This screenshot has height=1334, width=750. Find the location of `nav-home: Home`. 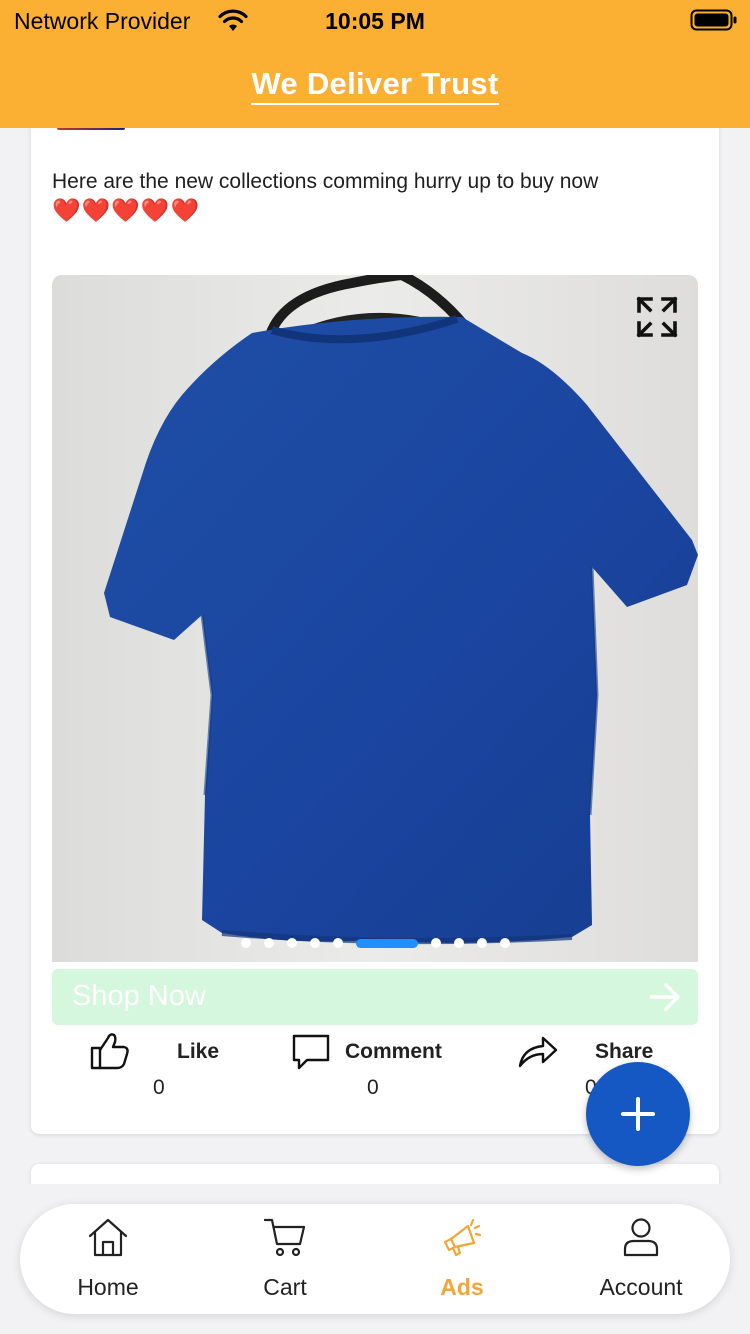

nav-home: Home is located at coordinates (108, 1259).